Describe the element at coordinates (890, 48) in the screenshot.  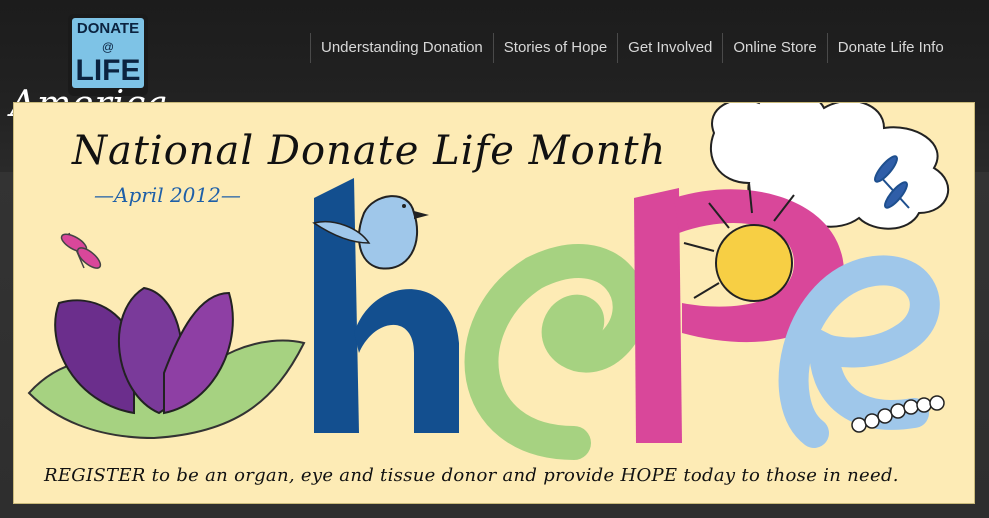
I see `nav-donate-life-info: Donate Life Info` at that location.